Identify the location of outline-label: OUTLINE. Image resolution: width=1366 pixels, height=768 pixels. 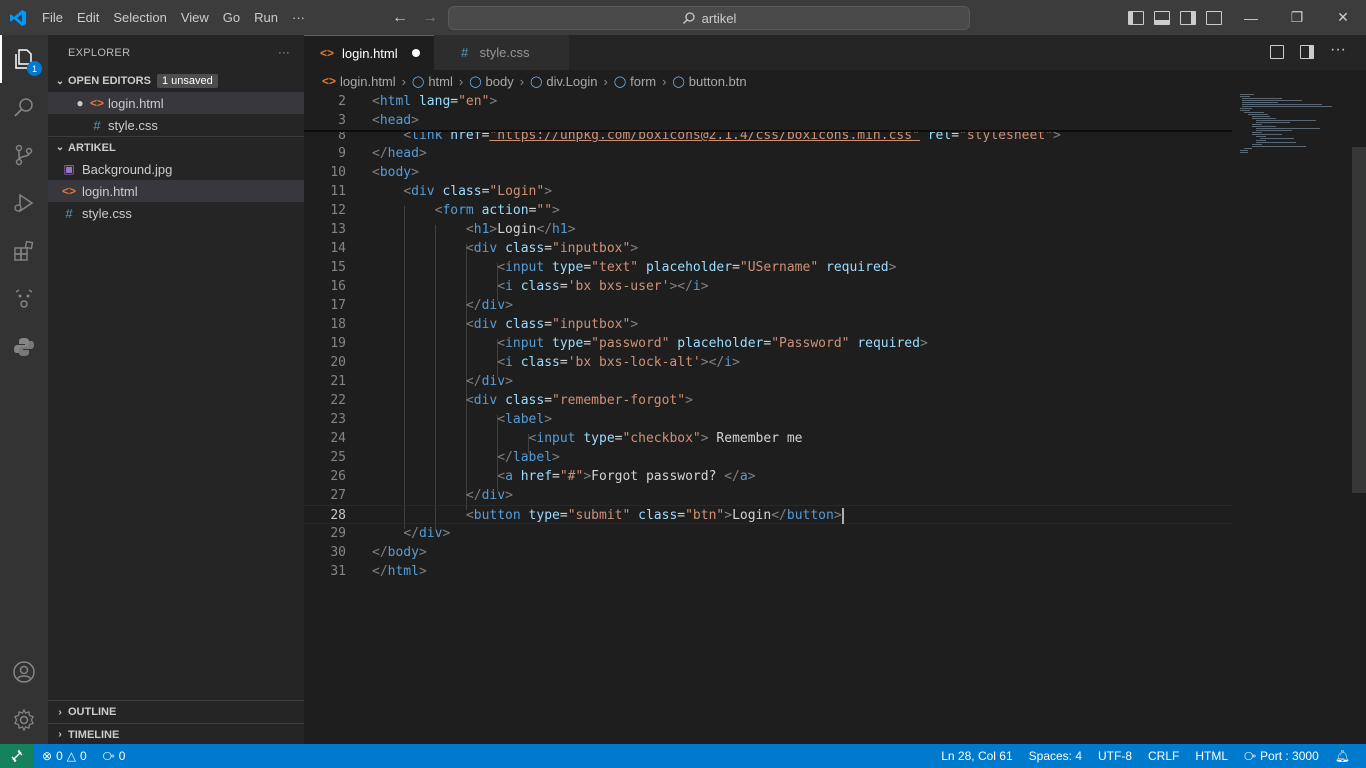
(92, 712).